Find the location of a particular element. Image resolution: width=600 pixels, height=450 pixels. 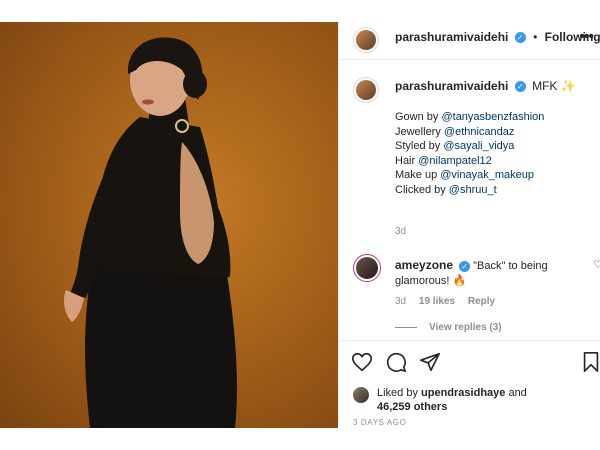

mention-link: @ethnicandaz is located at coordinates (479, 132).